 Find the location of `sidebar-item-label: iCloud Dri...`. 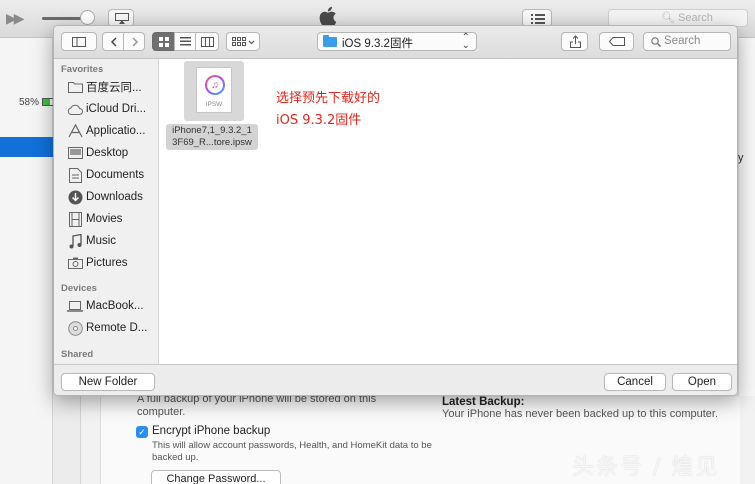

sidebar-item-label: iCloud Dri... is located at coordinates (116, 109).